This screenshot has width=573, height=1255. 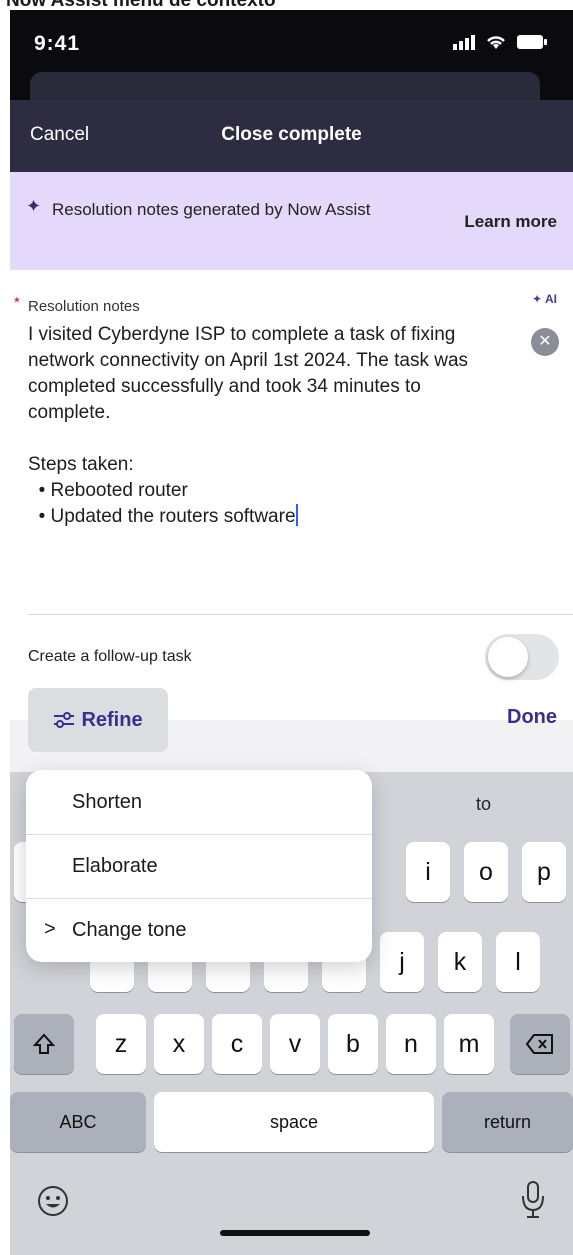 I want to click on key-m: m, so click(x=469, y=1044).